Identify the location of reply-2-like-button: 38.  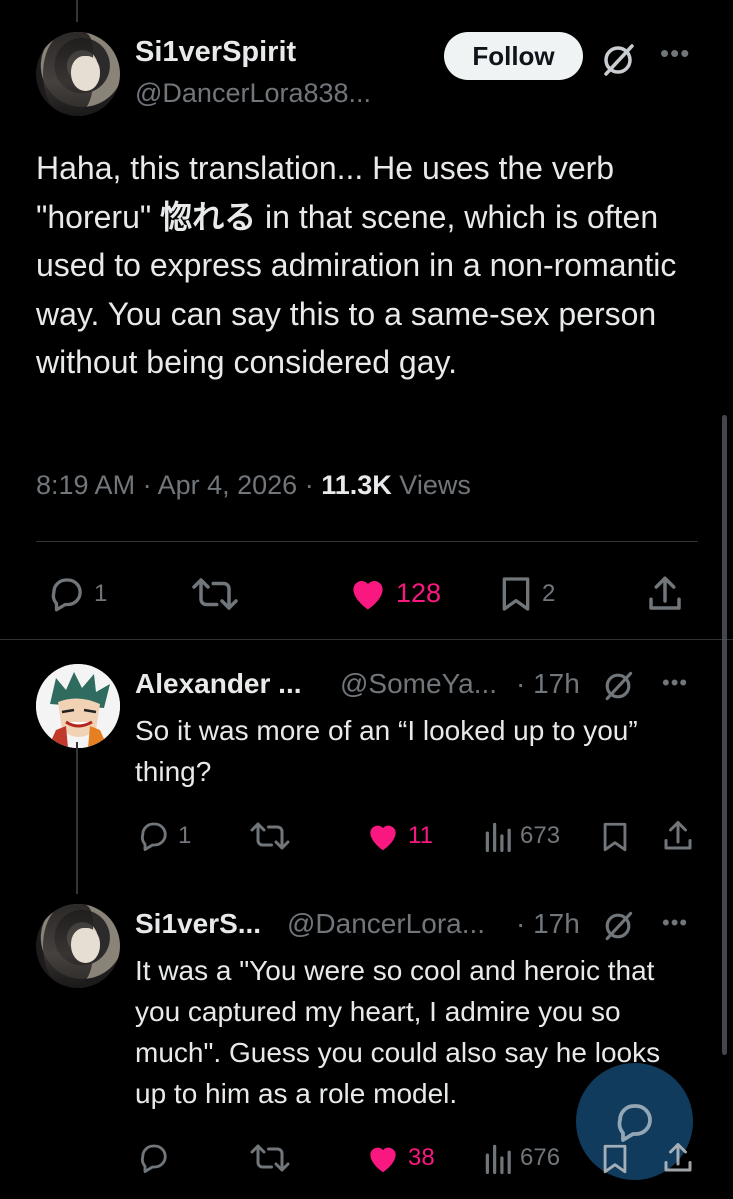
(399, 1158).